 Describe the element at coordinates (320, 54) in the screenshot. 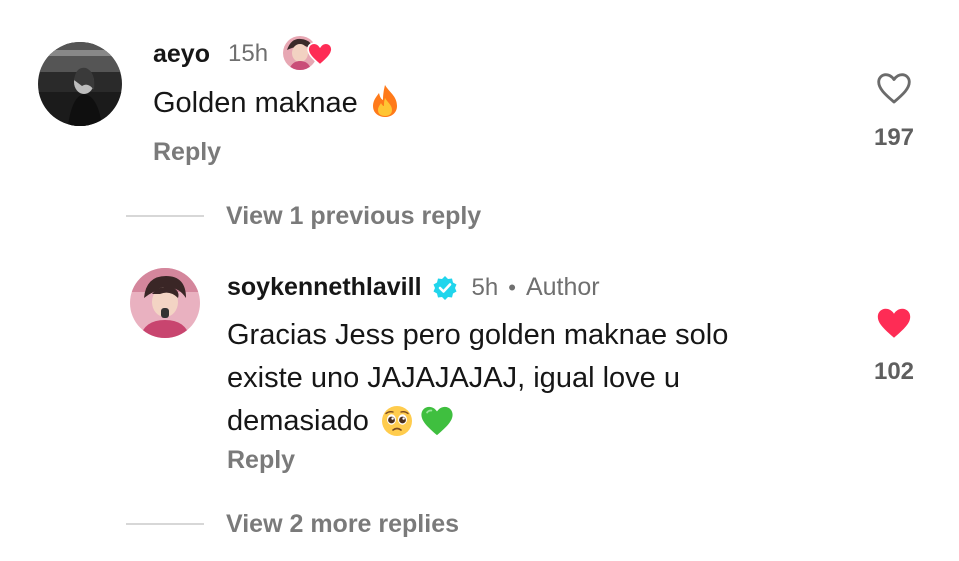

I see `heart-icon` at that location.